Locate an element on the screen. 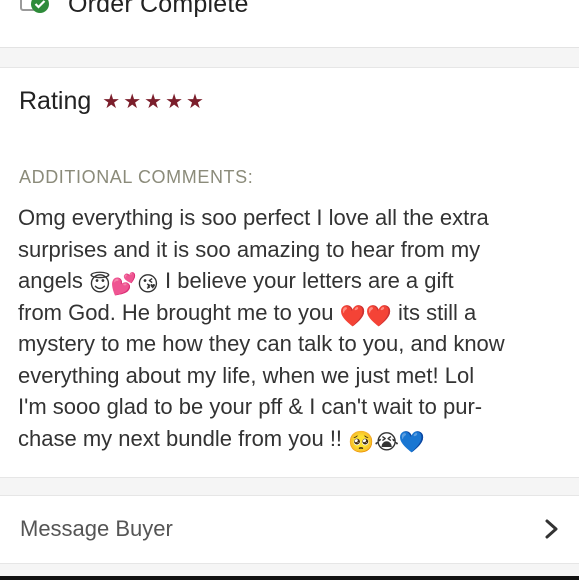 The image size is (579, 580). rating-row: Rating ★ ★ ★ ★ ★ is located at coordinates (111, 101).